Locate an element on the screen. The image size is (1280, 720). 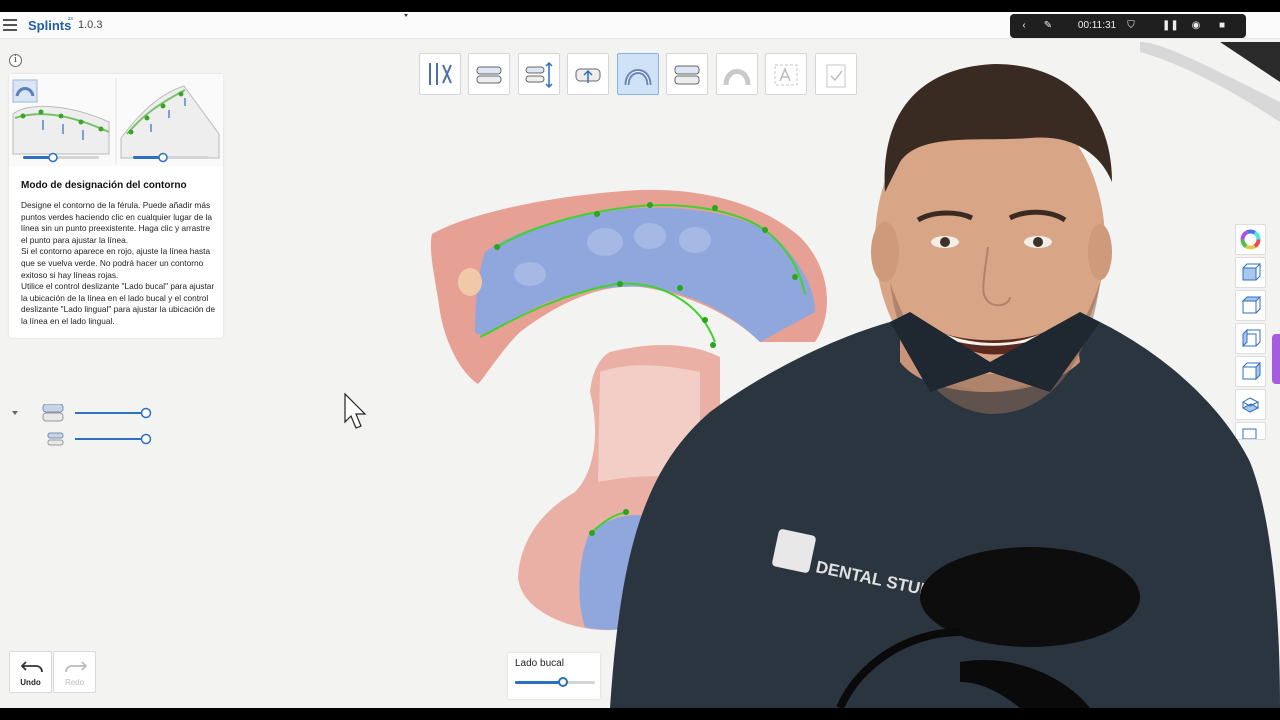
help-illustration is located at coordinates (116, 120).